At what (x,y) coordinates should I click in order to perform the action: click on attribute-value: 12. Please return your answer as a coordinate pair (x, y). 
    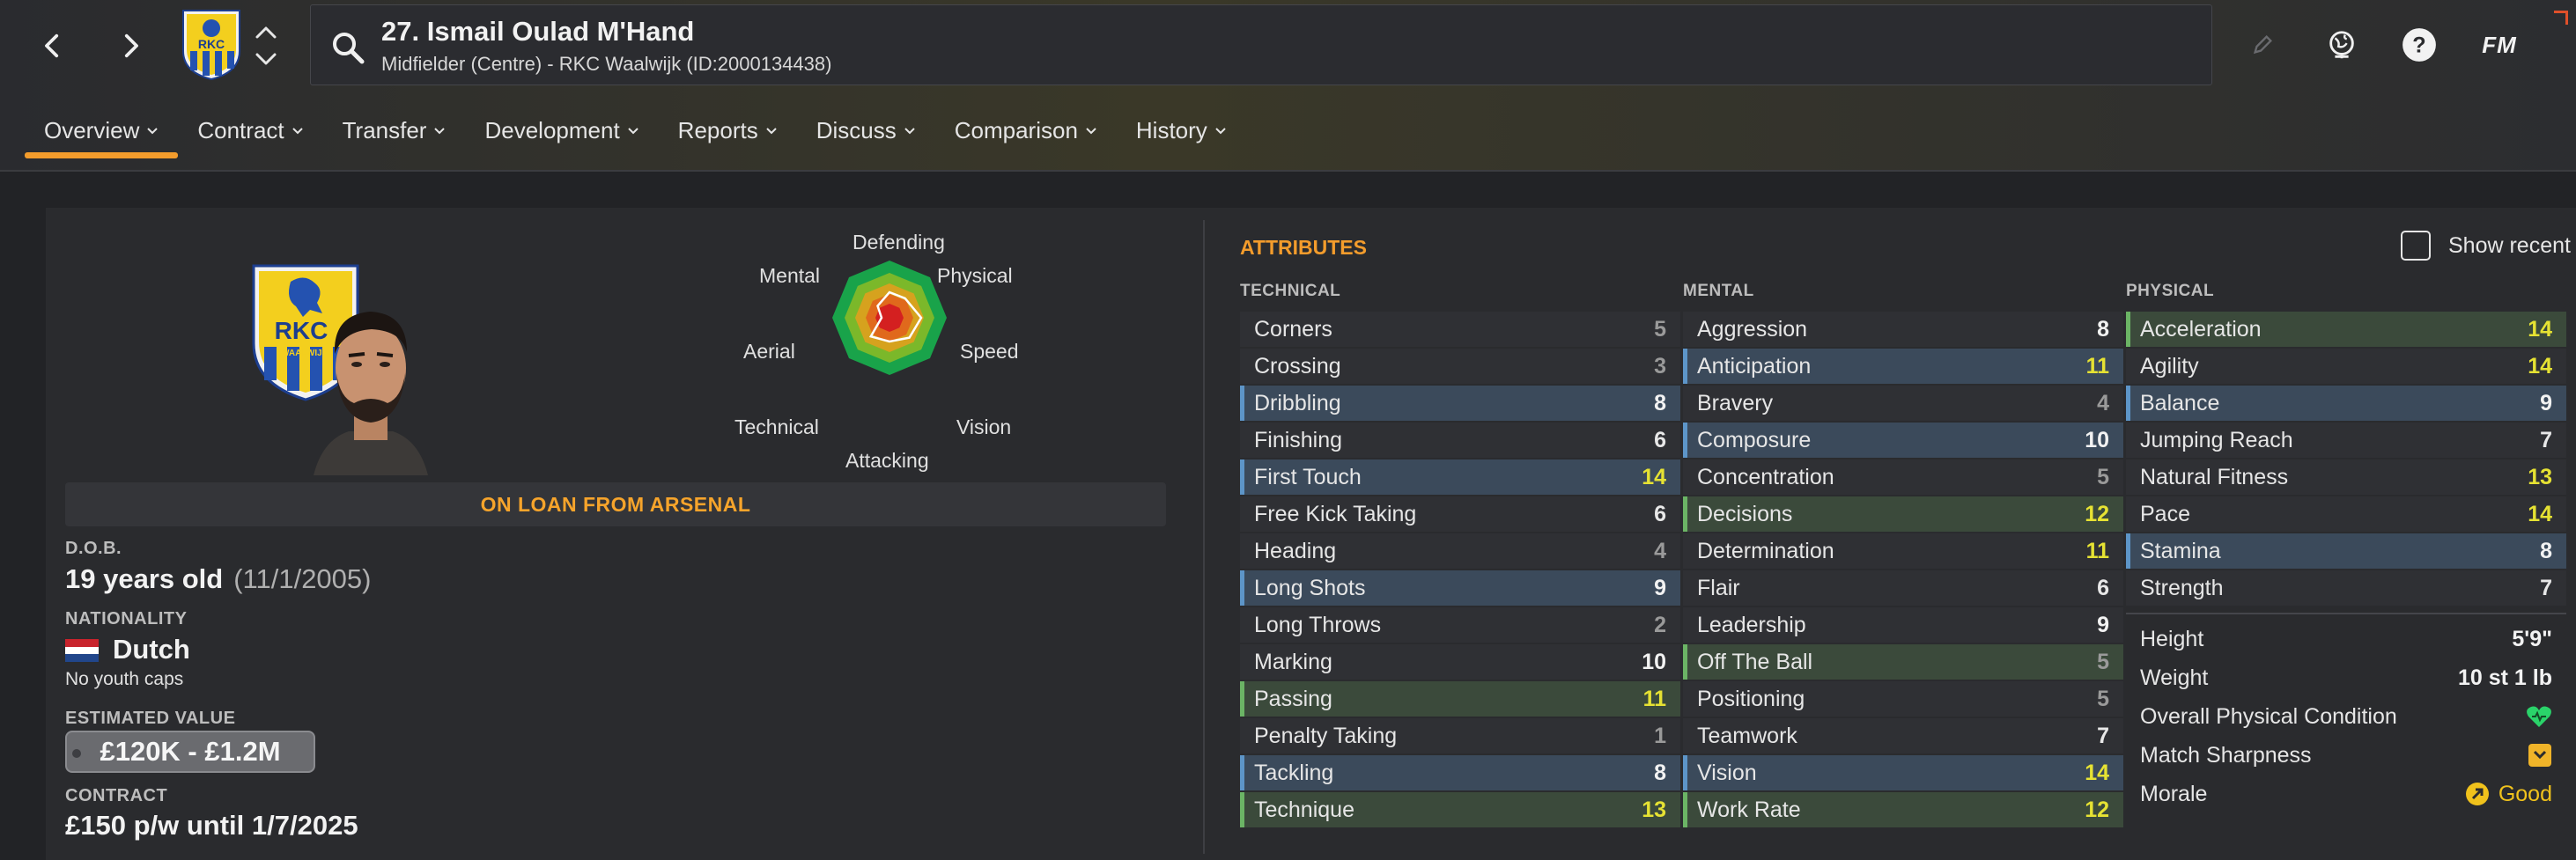
    Looking at the image, I should click on (2097, 513).